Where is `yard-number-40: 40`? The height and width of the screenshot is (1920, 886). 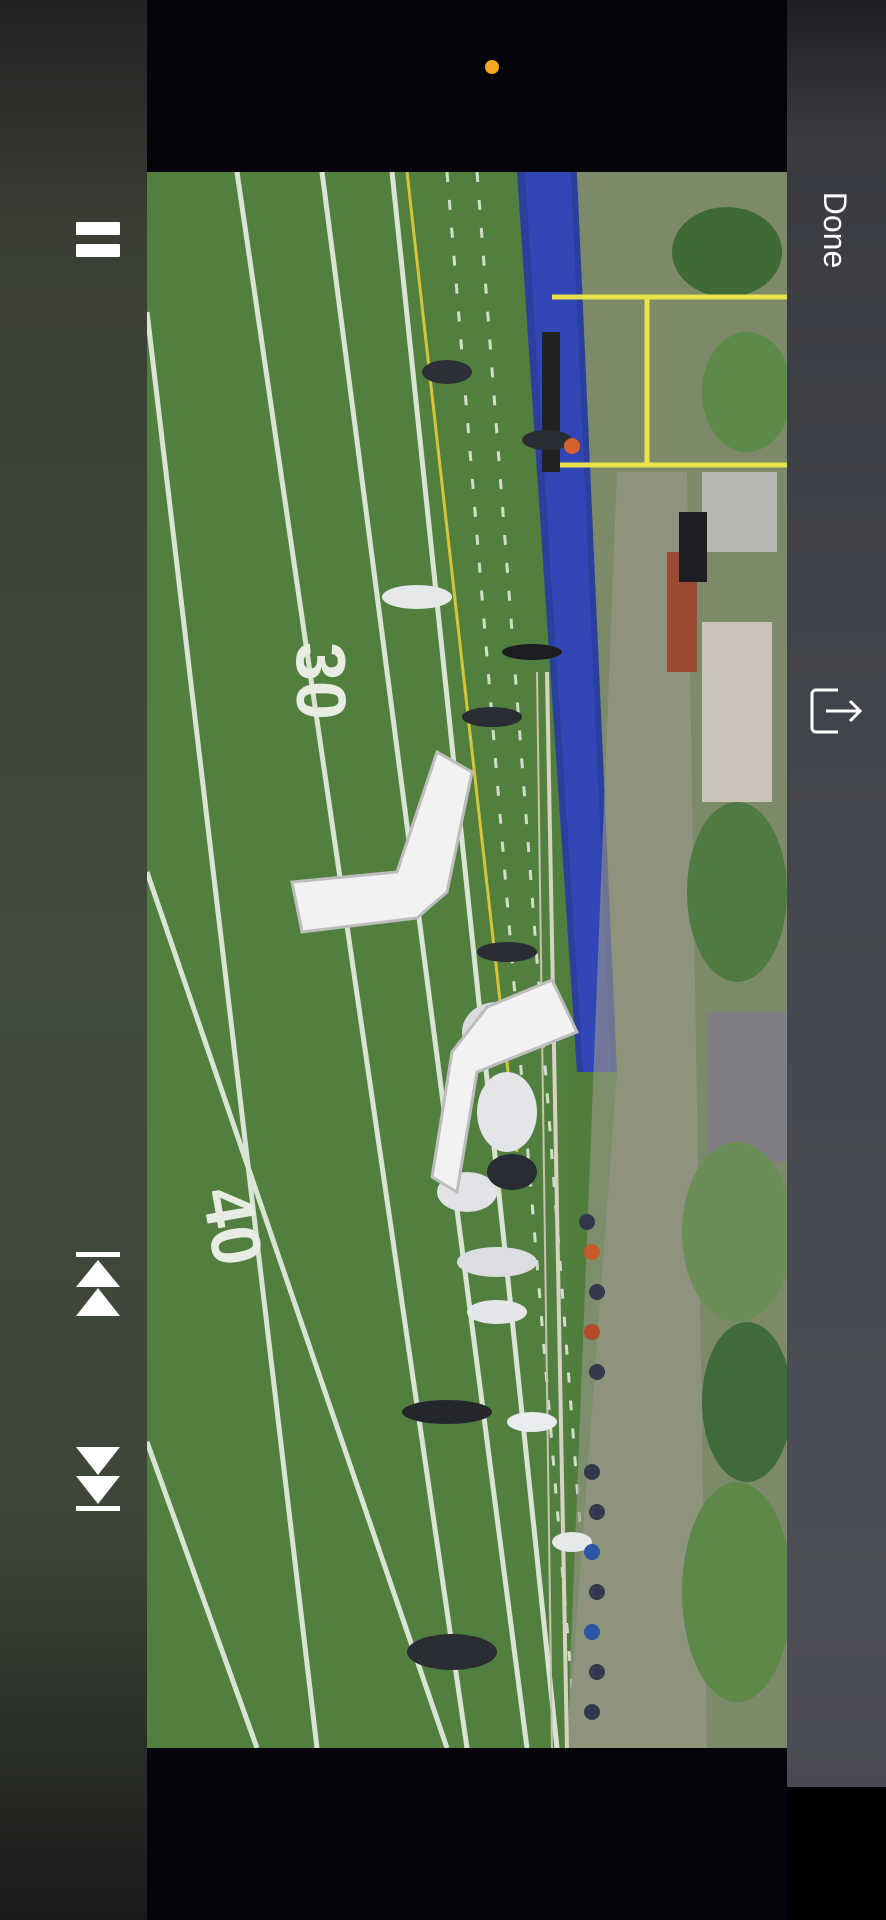 yard-number-40: 40 is located at coordinates (232, 1226).